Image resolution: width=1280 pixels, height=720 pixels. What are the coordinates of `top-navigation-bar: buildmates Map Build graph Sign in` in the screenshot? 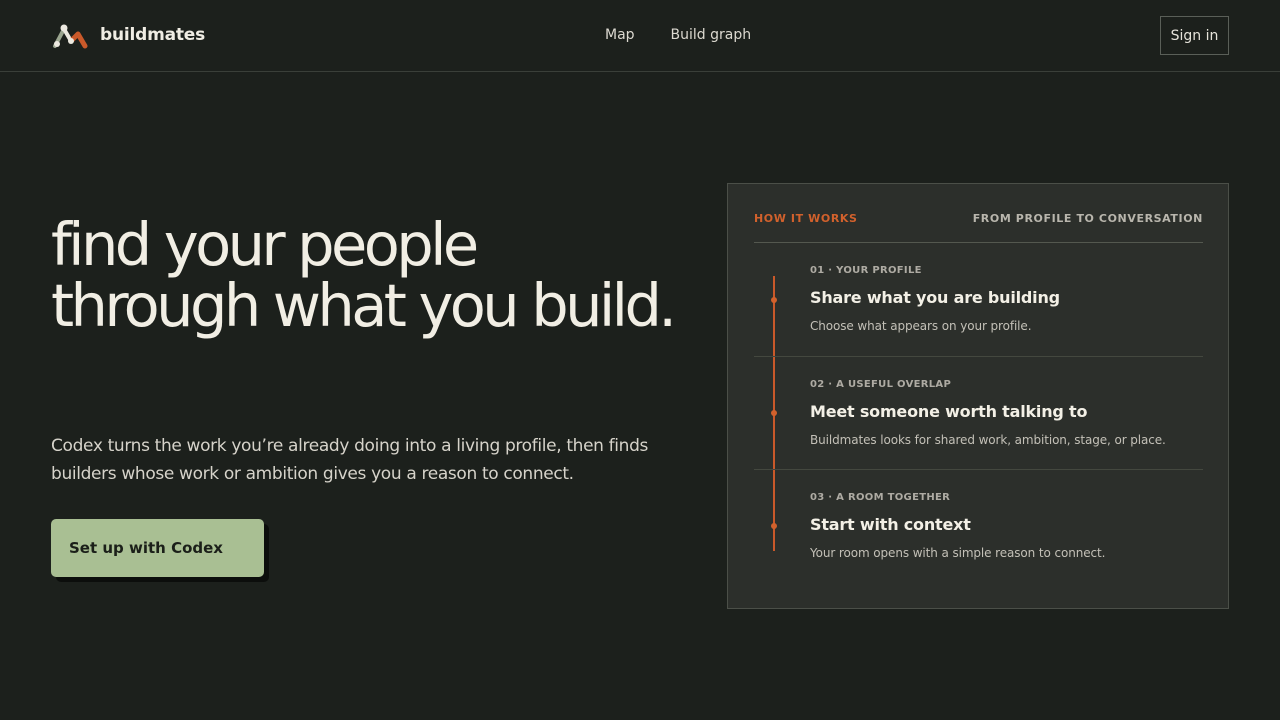 It's located at (640, 36).